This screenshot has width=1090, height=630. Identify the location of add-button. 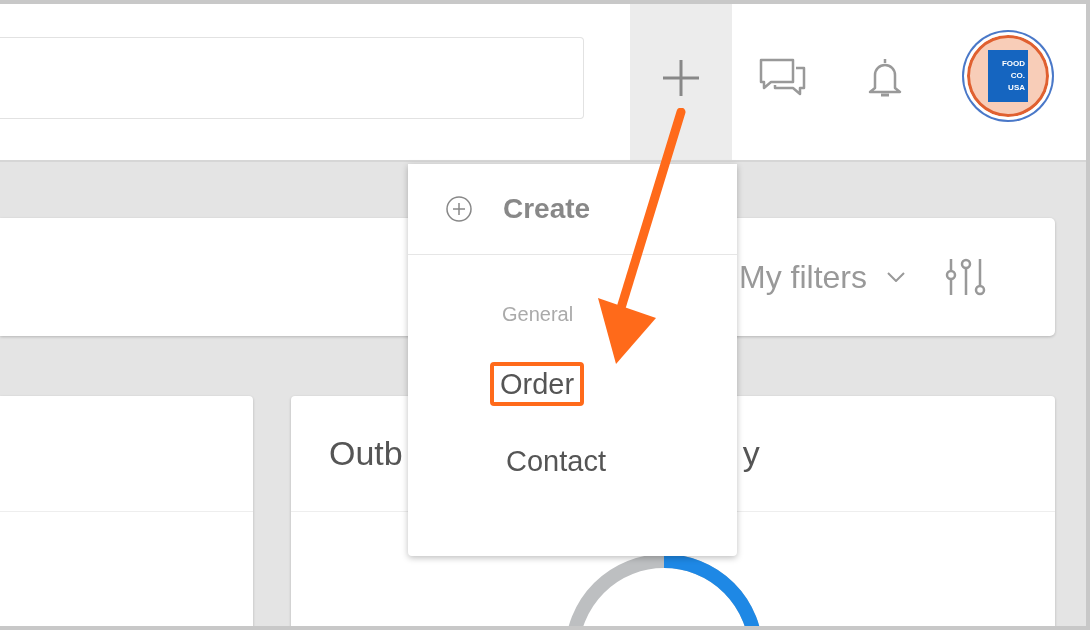
(681, 82).